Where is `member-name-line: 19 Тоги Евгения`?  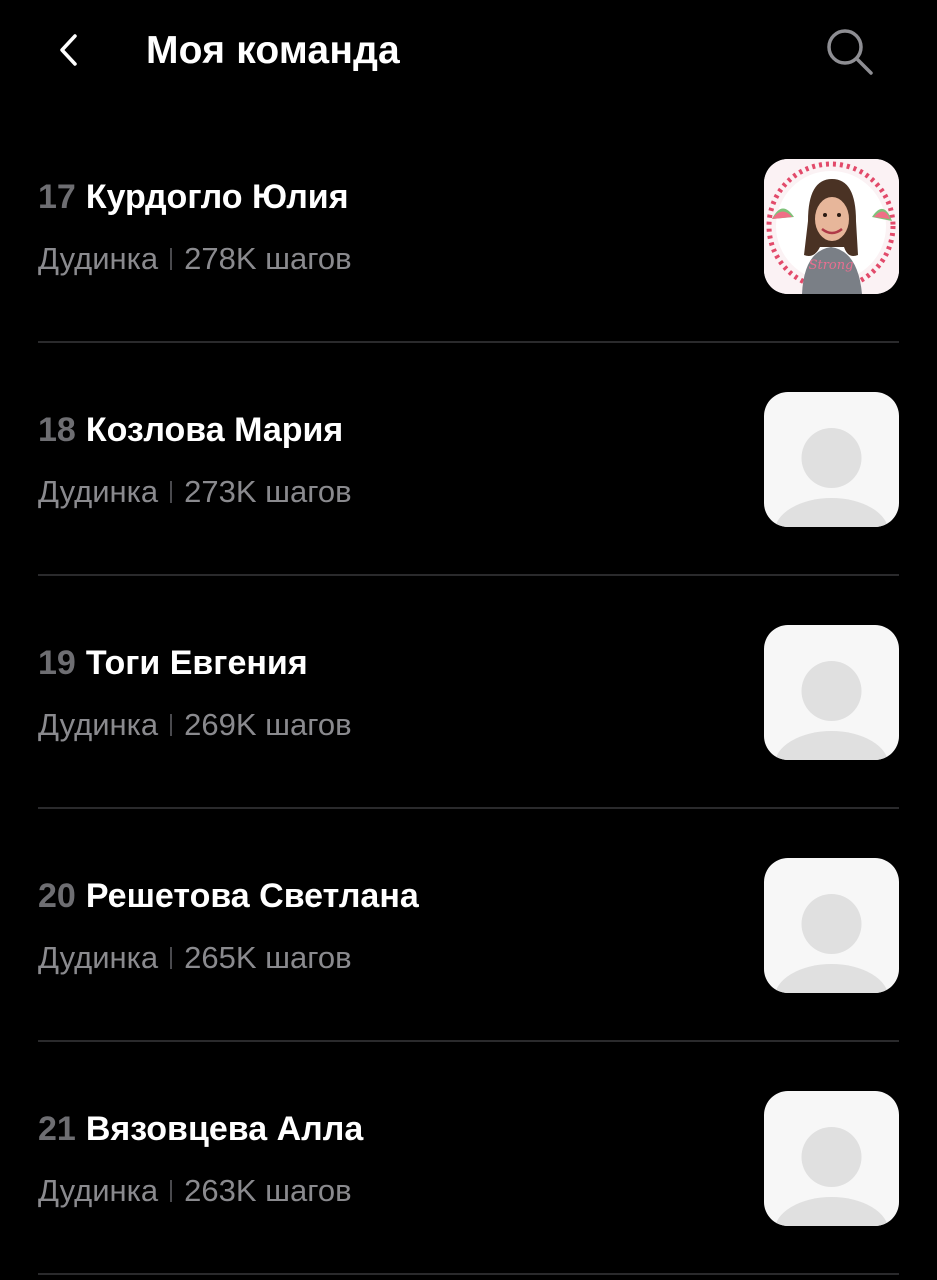
member-name-line: 19 Тоги Евгения is located at coordinates (173, 663).